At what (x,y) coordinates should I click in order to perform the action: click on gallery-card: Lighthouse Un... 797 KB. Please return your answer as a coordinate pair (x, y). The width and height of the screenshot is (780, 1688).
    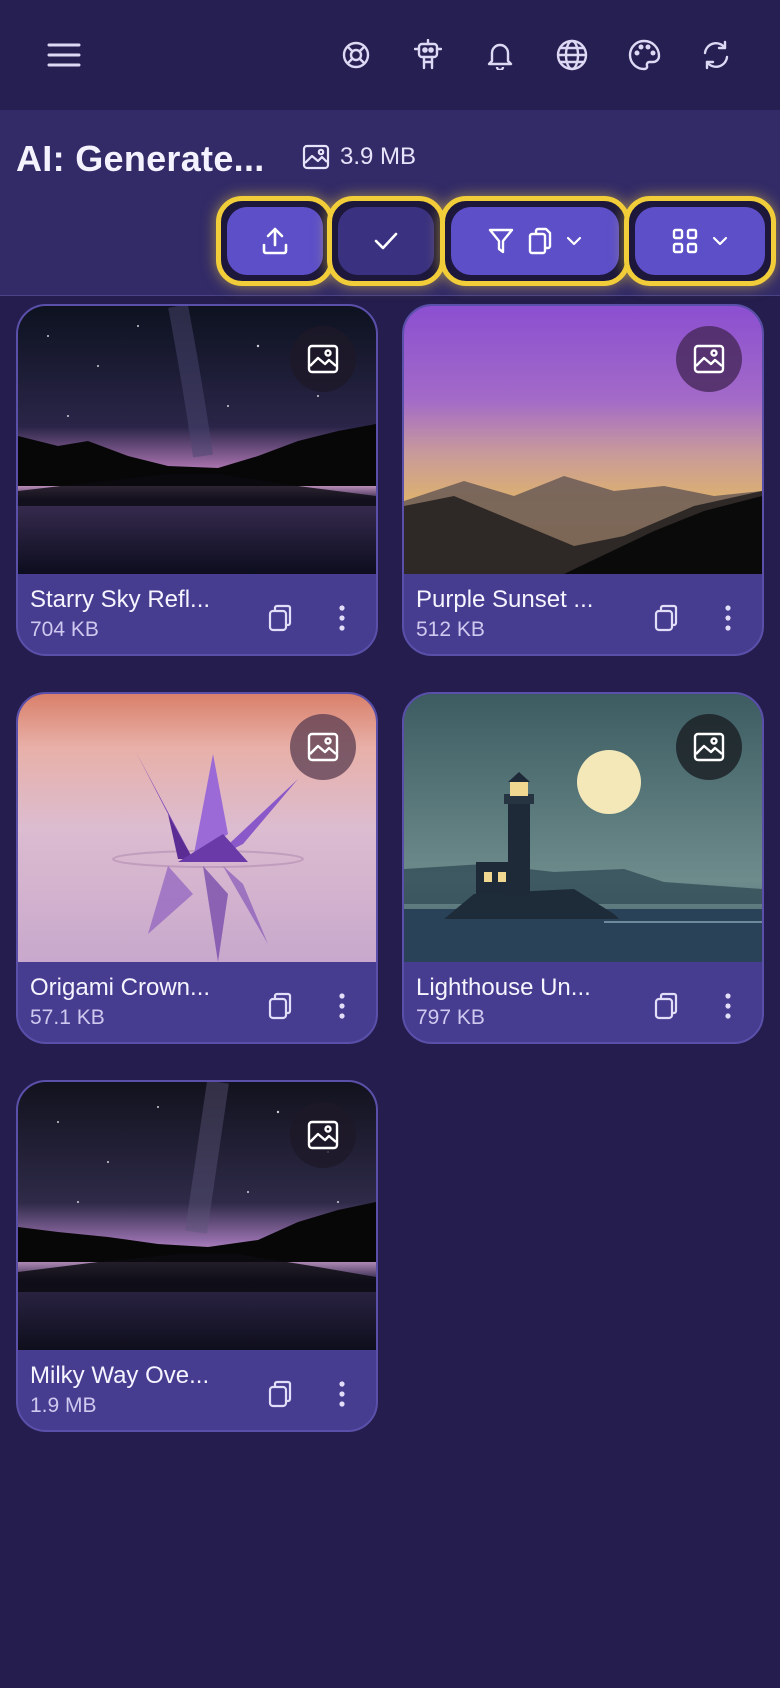
    Looking at the image, I should click on (583, 868).